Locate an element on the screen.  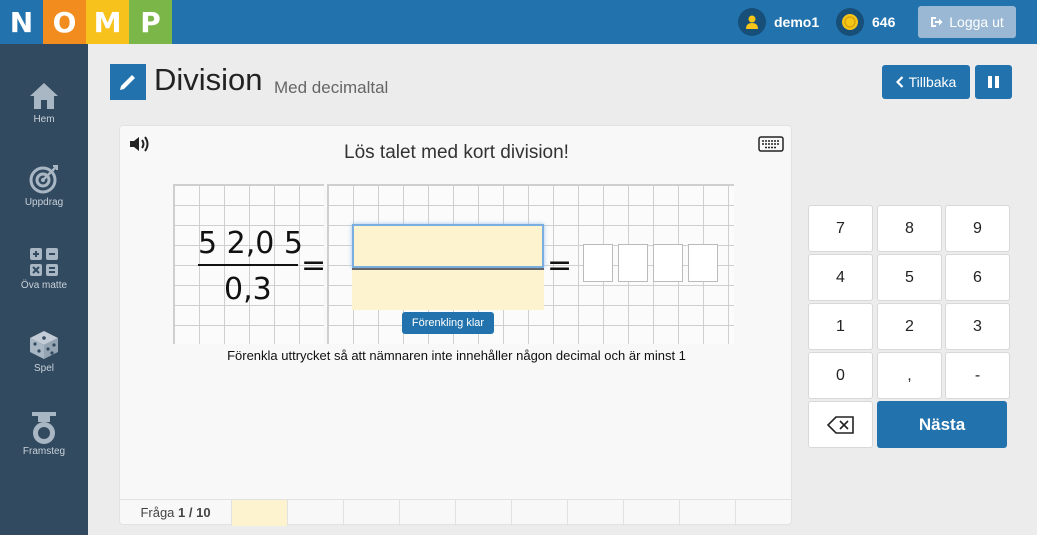
keypad-key: 4 is located at coordinates (840, 277).